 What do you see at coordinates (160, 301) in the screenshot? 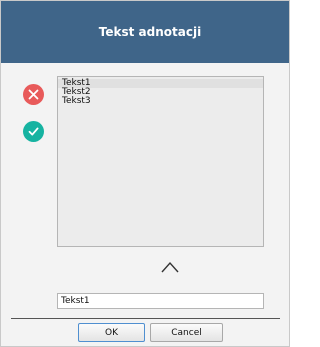
I see `annotation-text-input` at bounding box center [160, 301].